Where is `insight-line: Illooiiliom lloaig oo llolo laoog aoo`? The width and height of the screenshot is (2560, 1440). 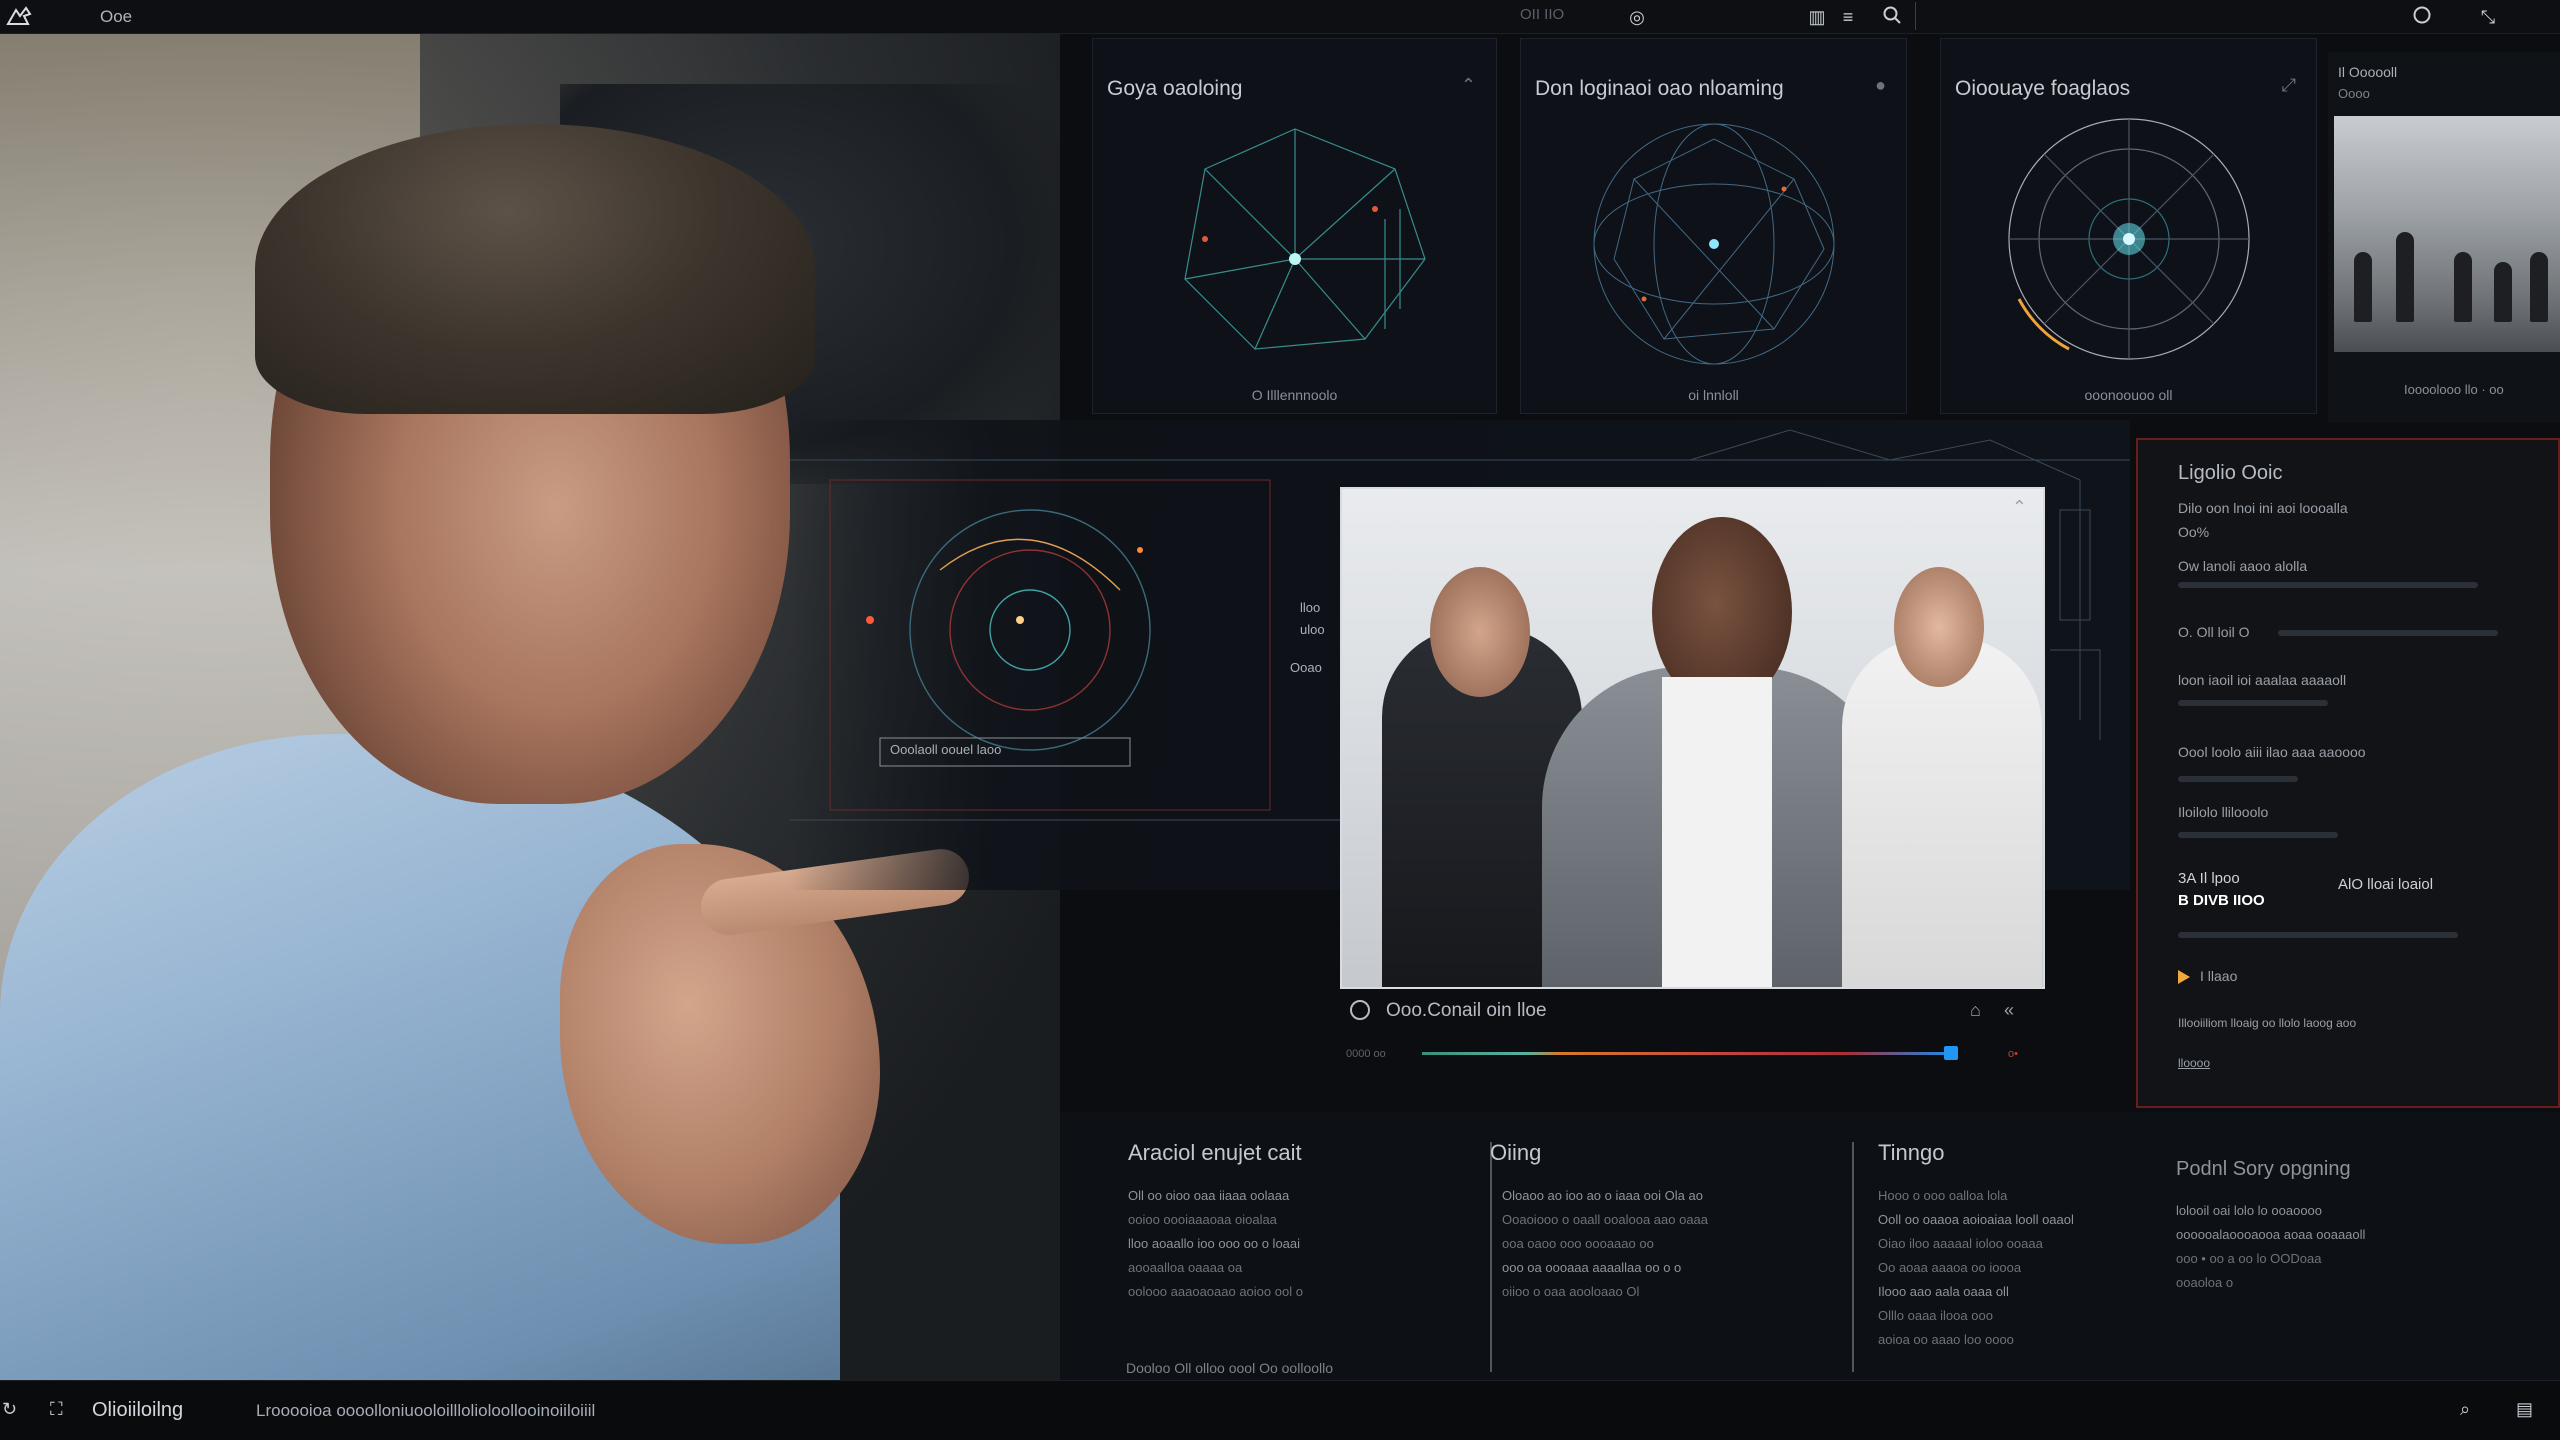
insight-line: Illooiiliom lloaig oo llolo laoog aoo is located at coordinates (2267, 1023).